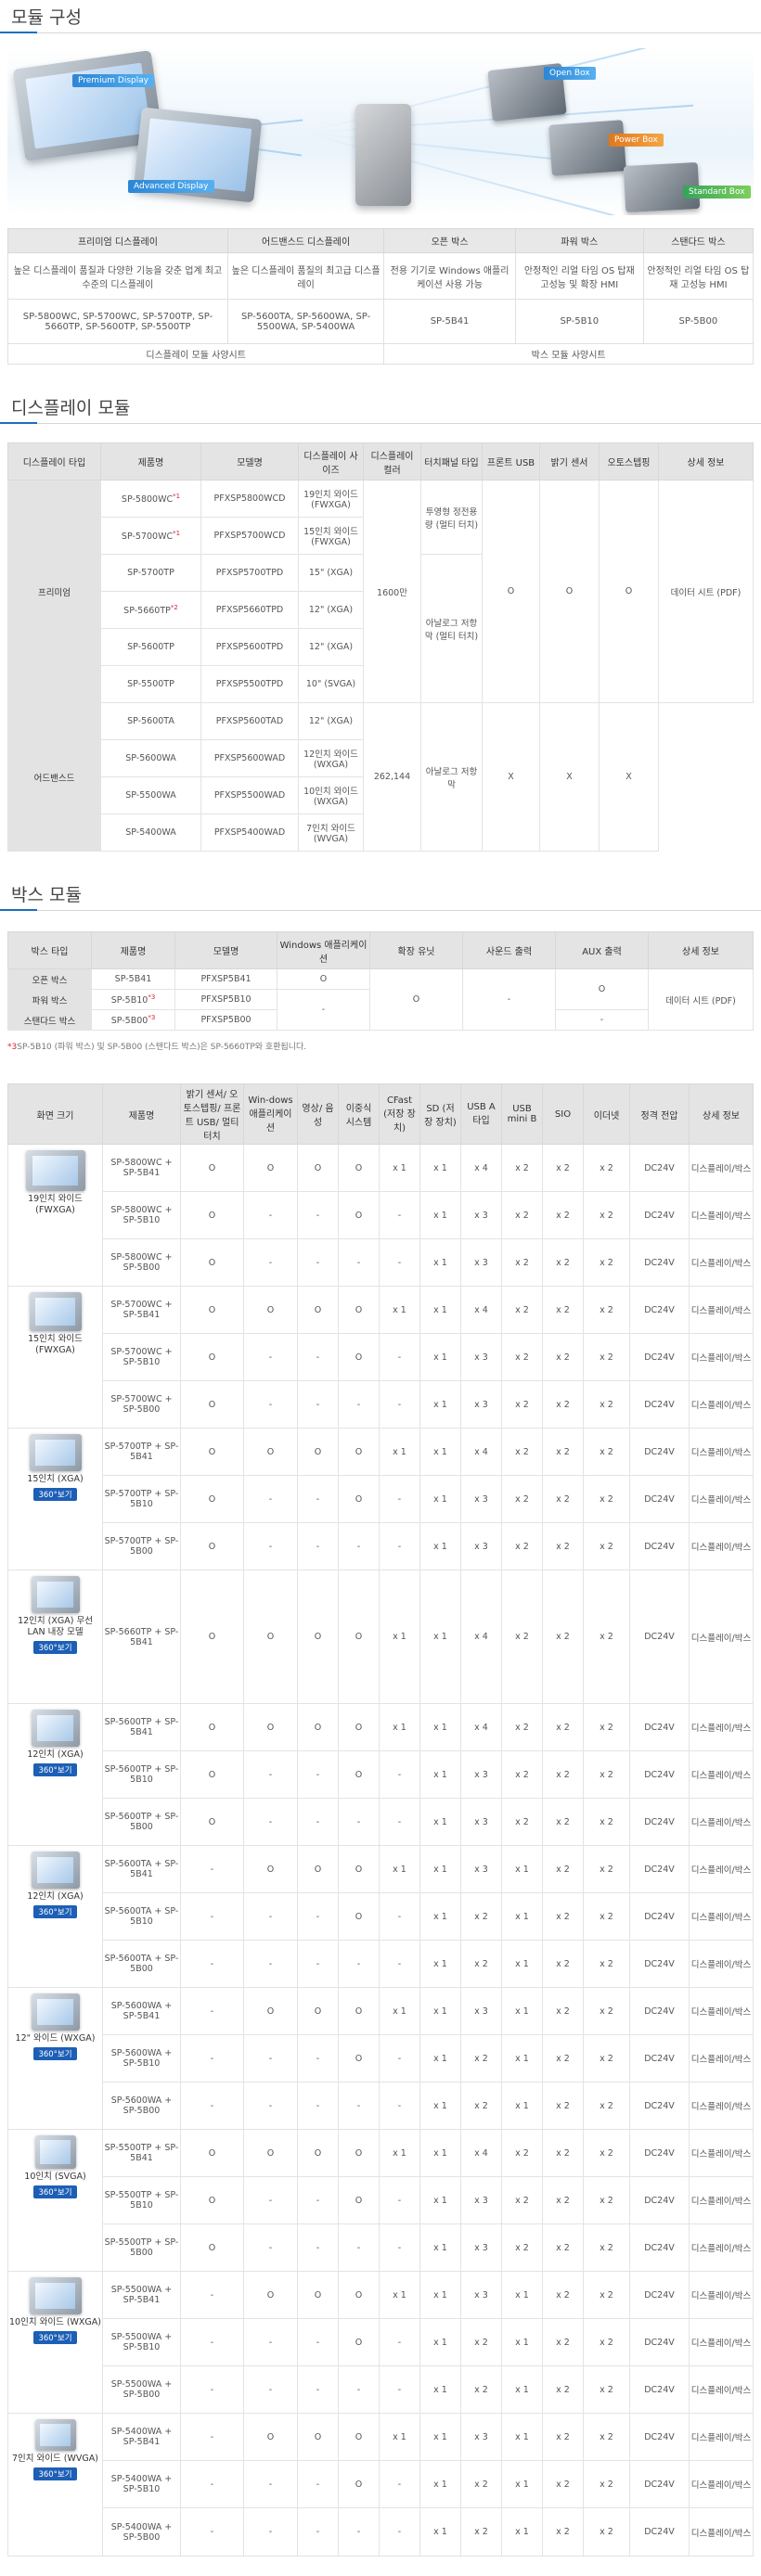 This screenshot has height=2576, width=761. What do you see at coordinates (331, 795) in the screenshot?
I see `dm-size: 10인치 와이드 (WXGA)` at bounding box center [331, 795].